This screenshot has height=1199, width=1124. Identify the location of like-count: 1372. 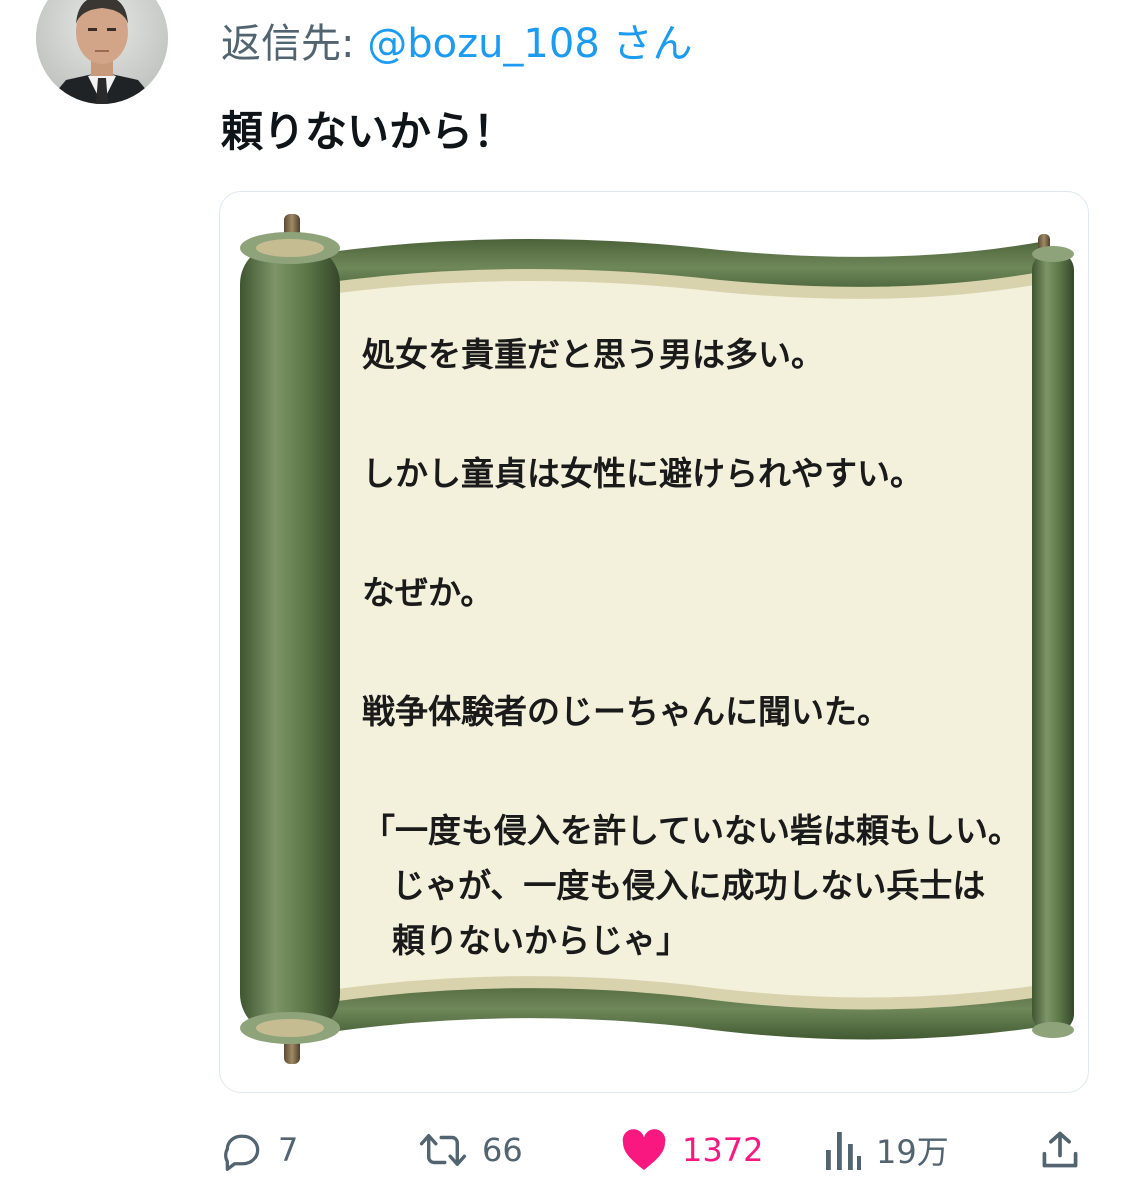
(723, 1150).